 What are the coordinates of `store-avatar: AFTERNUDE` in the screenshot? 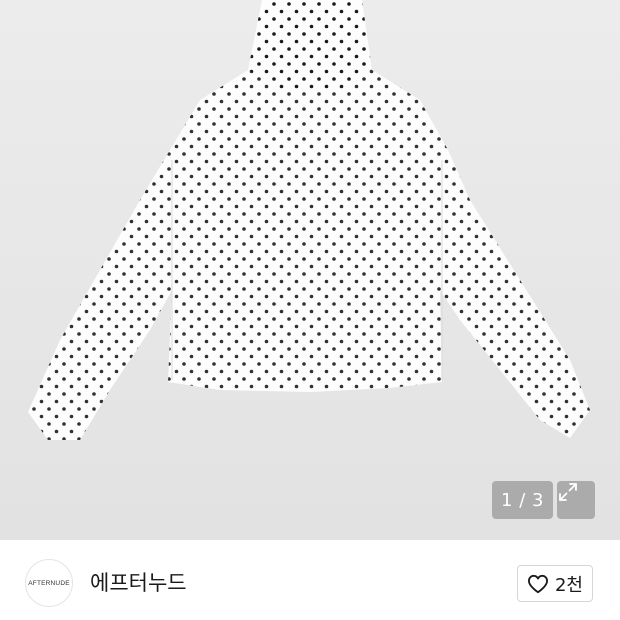 It's located at (49, 583).